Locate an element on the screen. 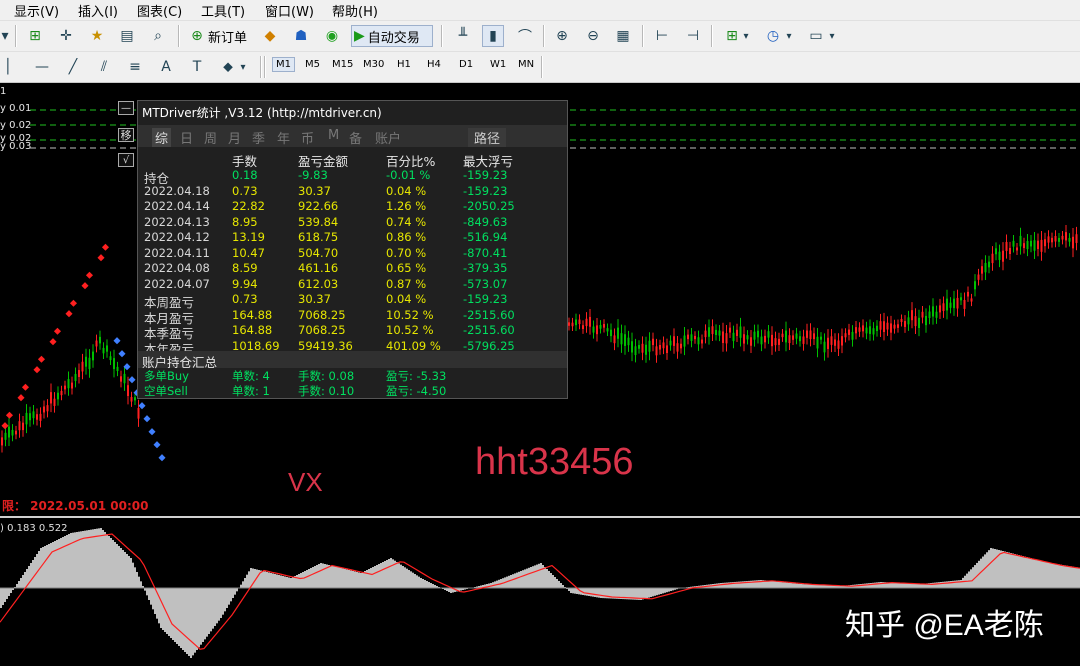 The image size is (1080, 666). profiles-folder-icon: ★ is located at coordinates (97, 36).